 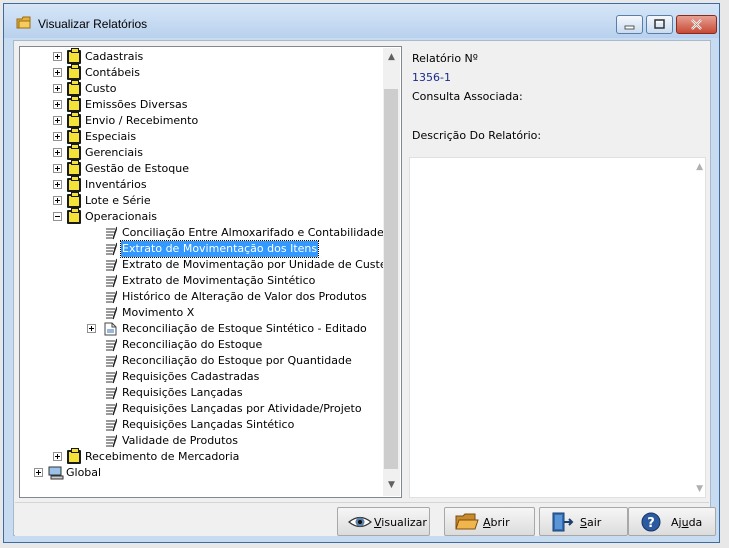 What do you see at coordinates (383, 521) in the screenshot?
I see `view-button: Visualizar` at bounding box center [383, 521].